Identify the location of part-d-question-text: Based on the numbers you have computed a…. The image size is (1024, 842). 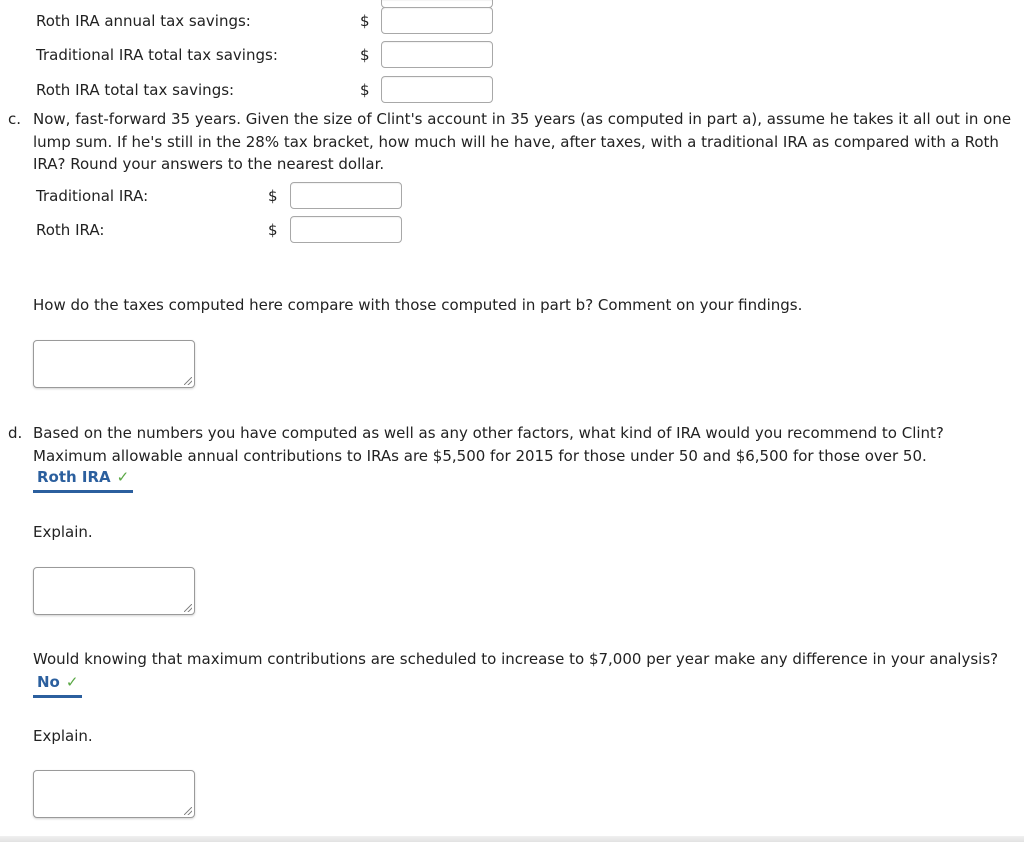
(488, 444).